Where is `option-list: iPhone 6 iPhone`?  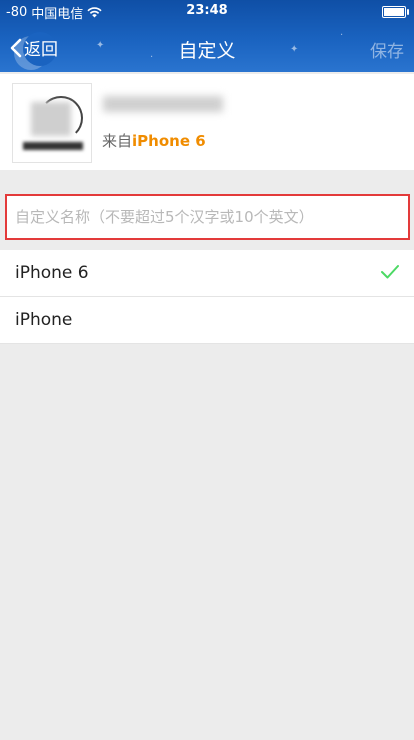
option-list: iPhone 6 iPhone is located at coordinates (207, 297).